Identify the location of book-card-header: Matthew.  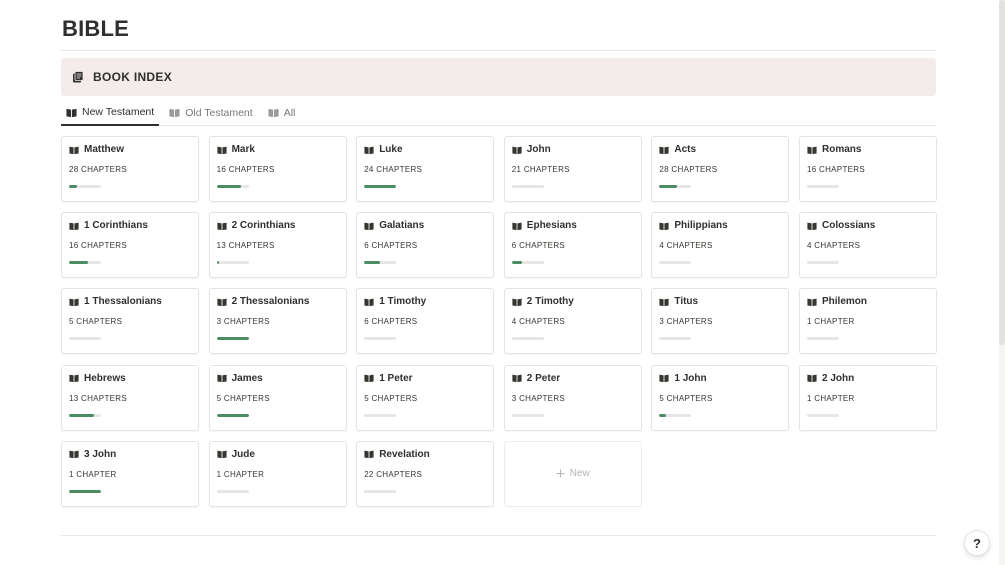
(96, 149).